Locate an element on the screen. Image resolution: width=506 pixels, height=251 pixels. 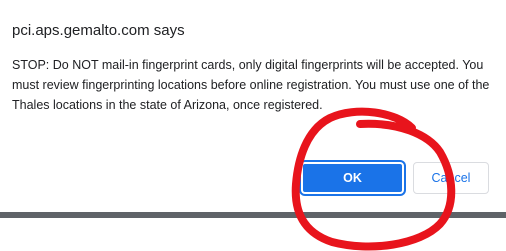
ok-button: OK is located at coordinates (352, 178).